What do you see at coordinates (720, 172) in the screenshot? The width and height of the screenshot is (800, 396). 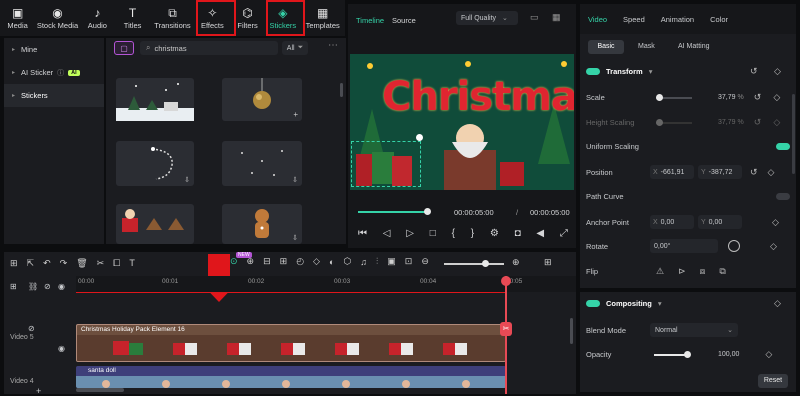 I see `position-y-field: Y -387,72` at bounding box center [720, 172].